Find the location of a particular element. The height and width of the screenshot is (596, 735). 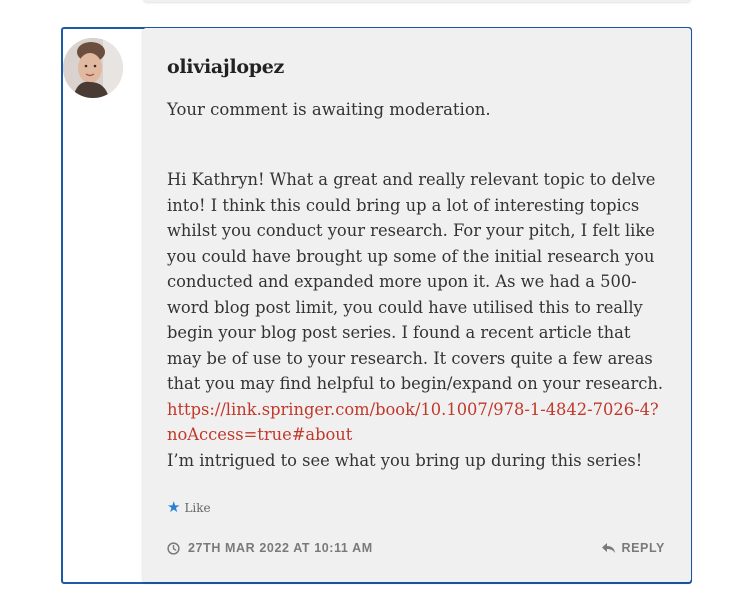

moderation-notice: Your comment is awaiting moderation. is located at coordinates (329, 109).